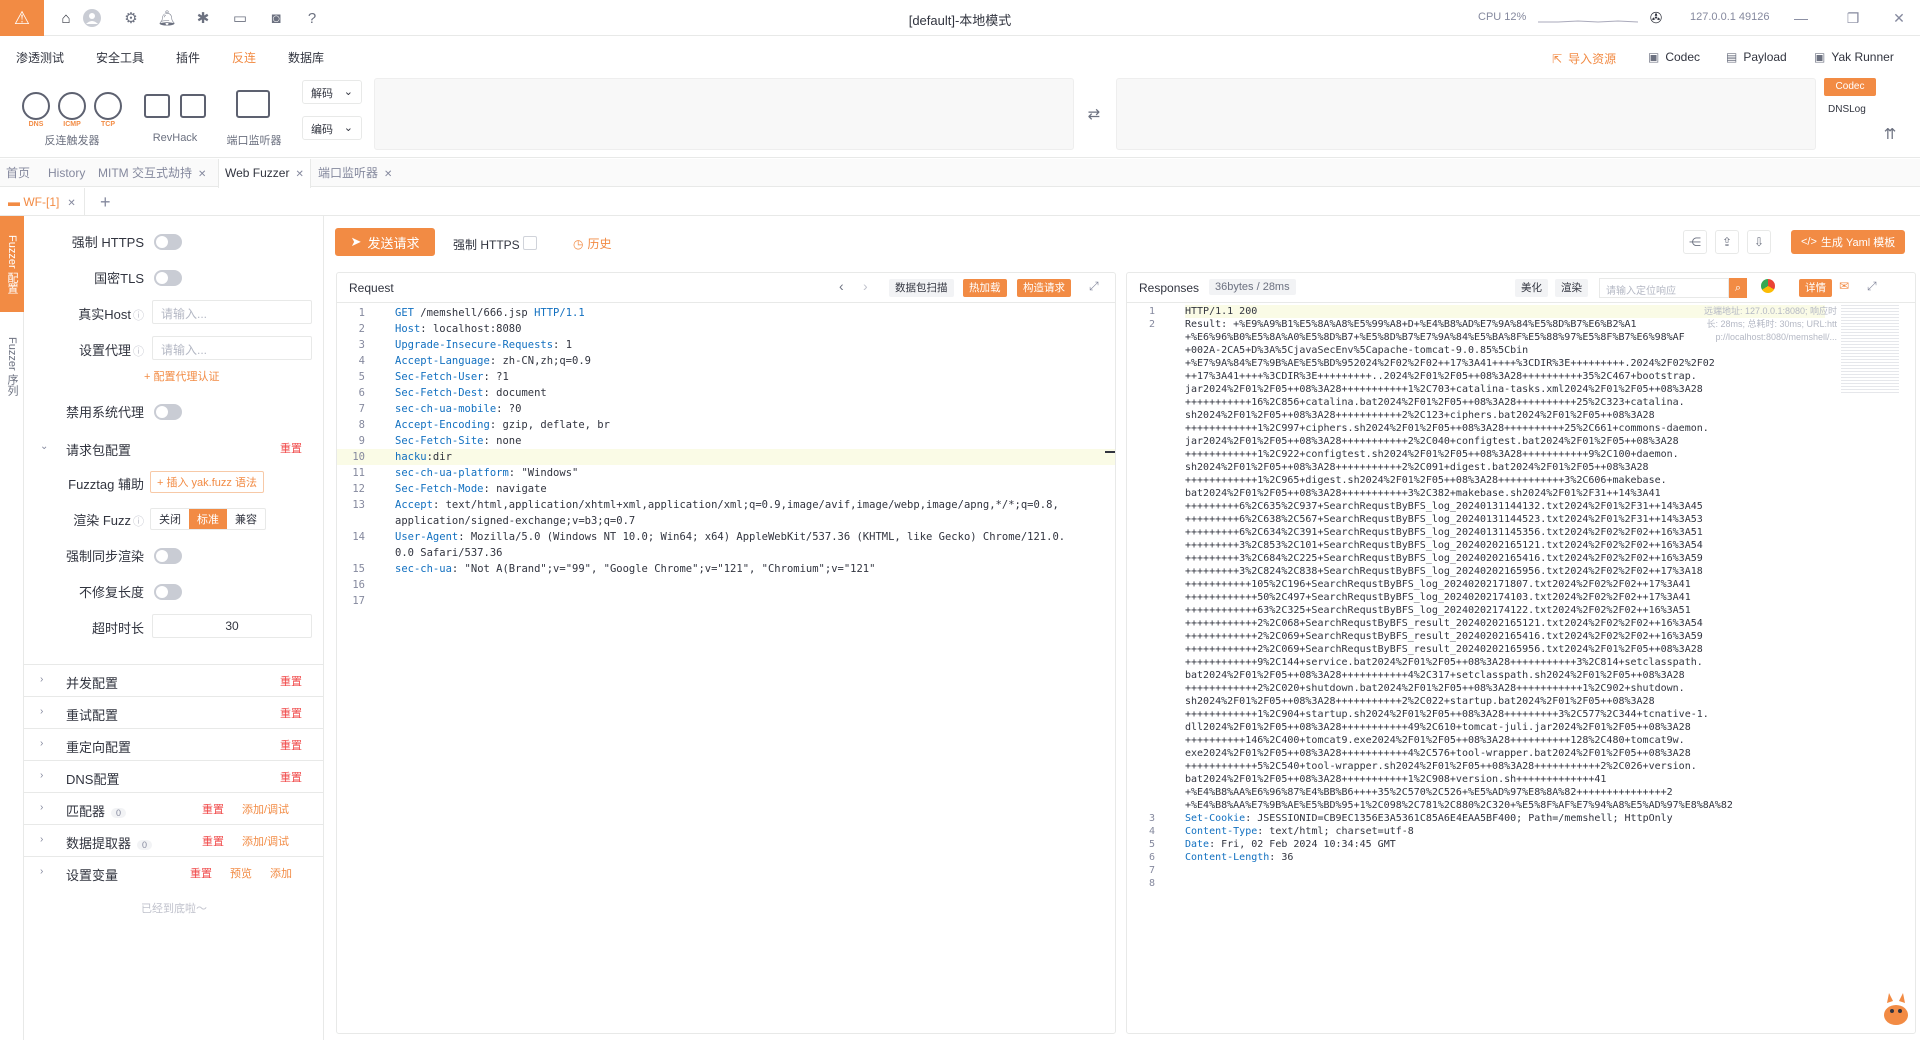 This screenshot has width=1920, height=1040. I want to click on hot-load-button: 热加载, so click(985, 288).